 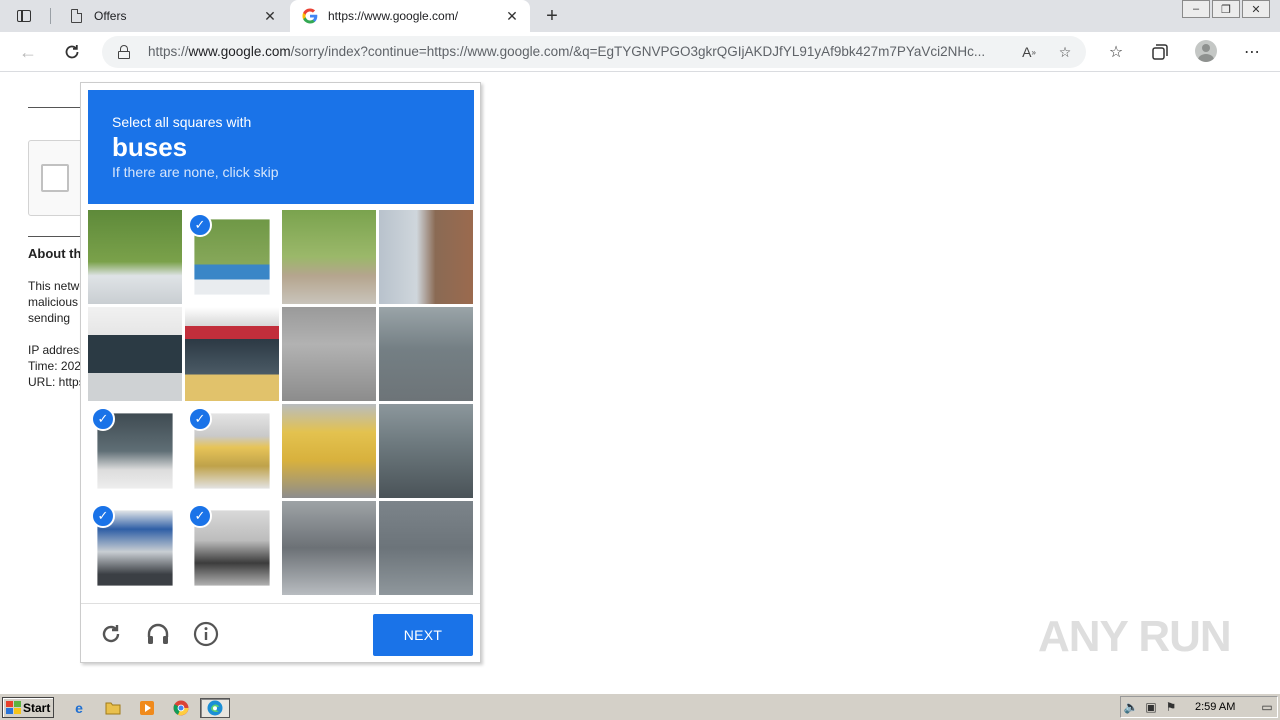 I want to click on tab-actions-icon, so click(x=24, y=16).